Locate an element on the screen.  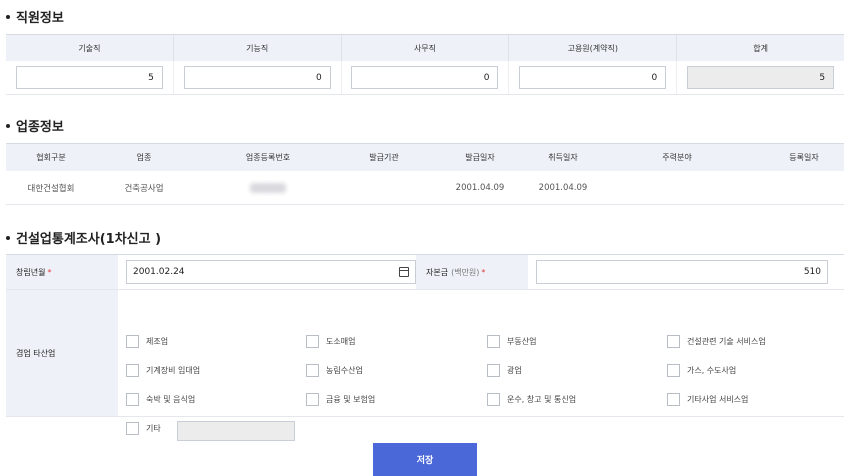
survey-section-title: 건설업통계조사(1차신고 ) is located at coordinates (83, 237).